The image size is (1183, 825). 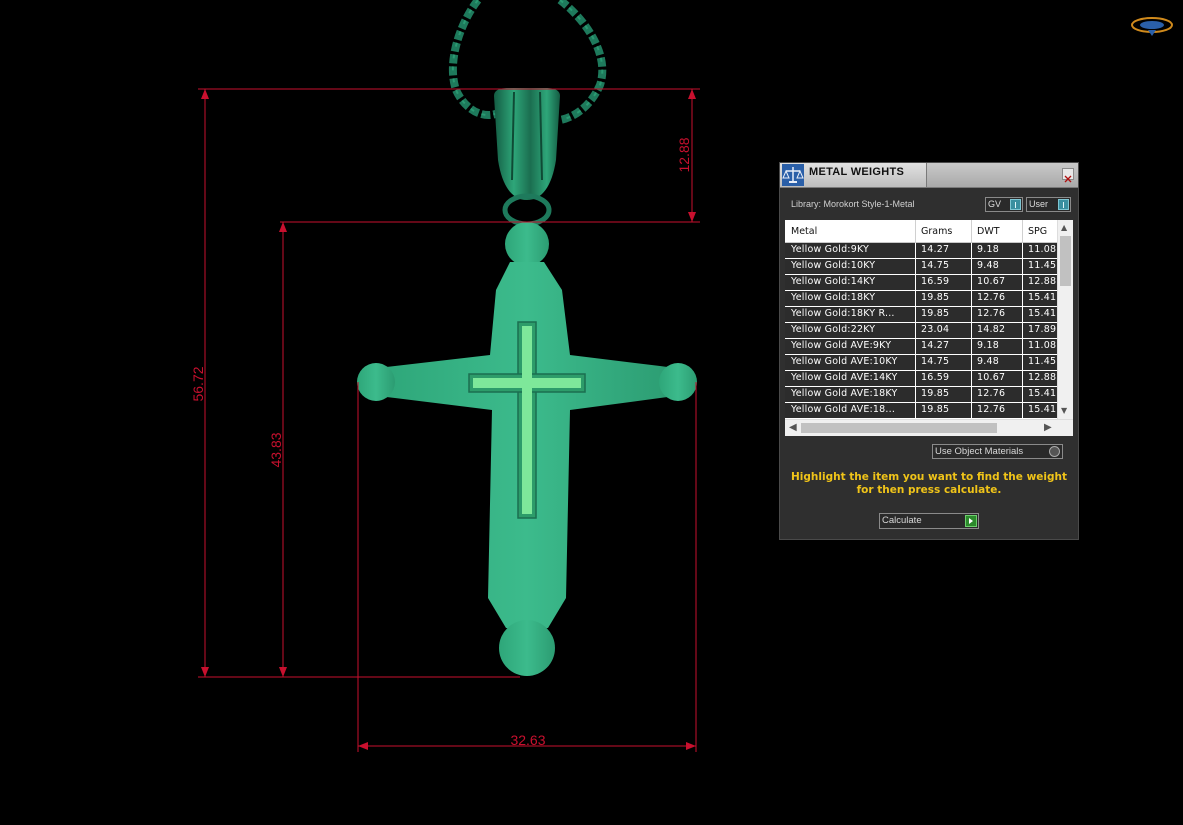 I want to click on cell-metal: Yellow Gold:18KY, so click(x=833, y=297).